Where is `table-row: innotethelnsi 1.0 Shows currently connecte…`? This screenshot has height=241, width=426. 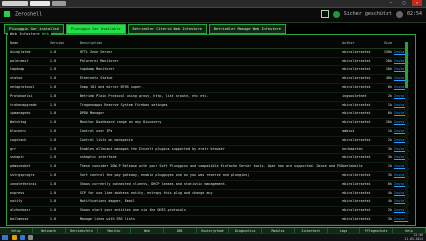 table-row: innotethelnsi 1.0 Shows currently connecte… is located at coordinates (209, 185).